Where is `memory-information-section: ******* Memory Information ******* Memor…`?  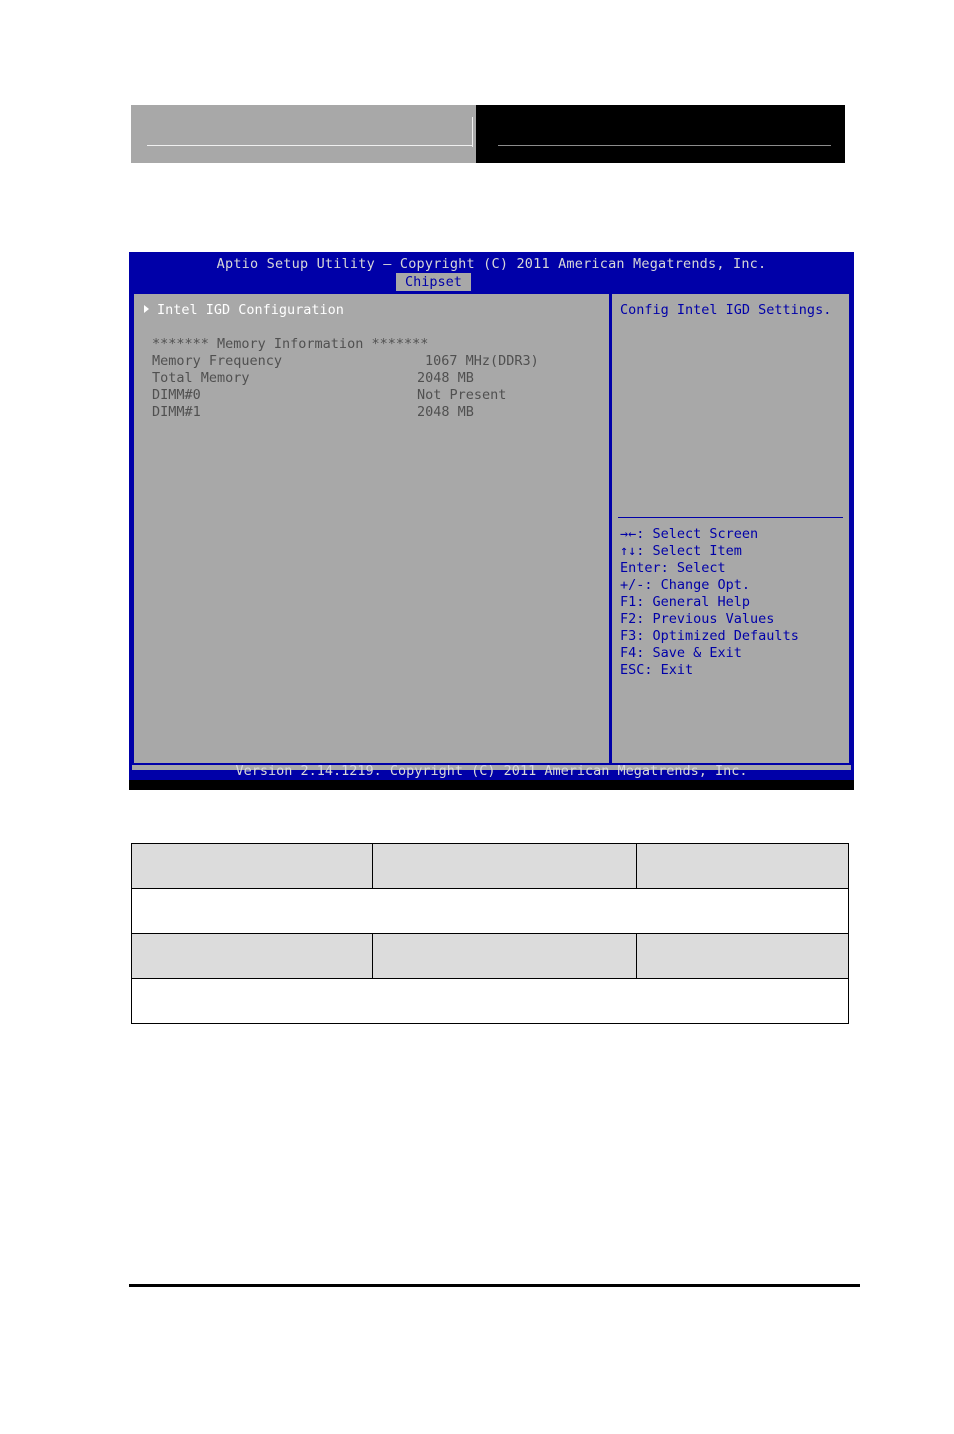
memory-information-section: ******* Memory Information ******* Memor… is located at coordinates (377, 378).